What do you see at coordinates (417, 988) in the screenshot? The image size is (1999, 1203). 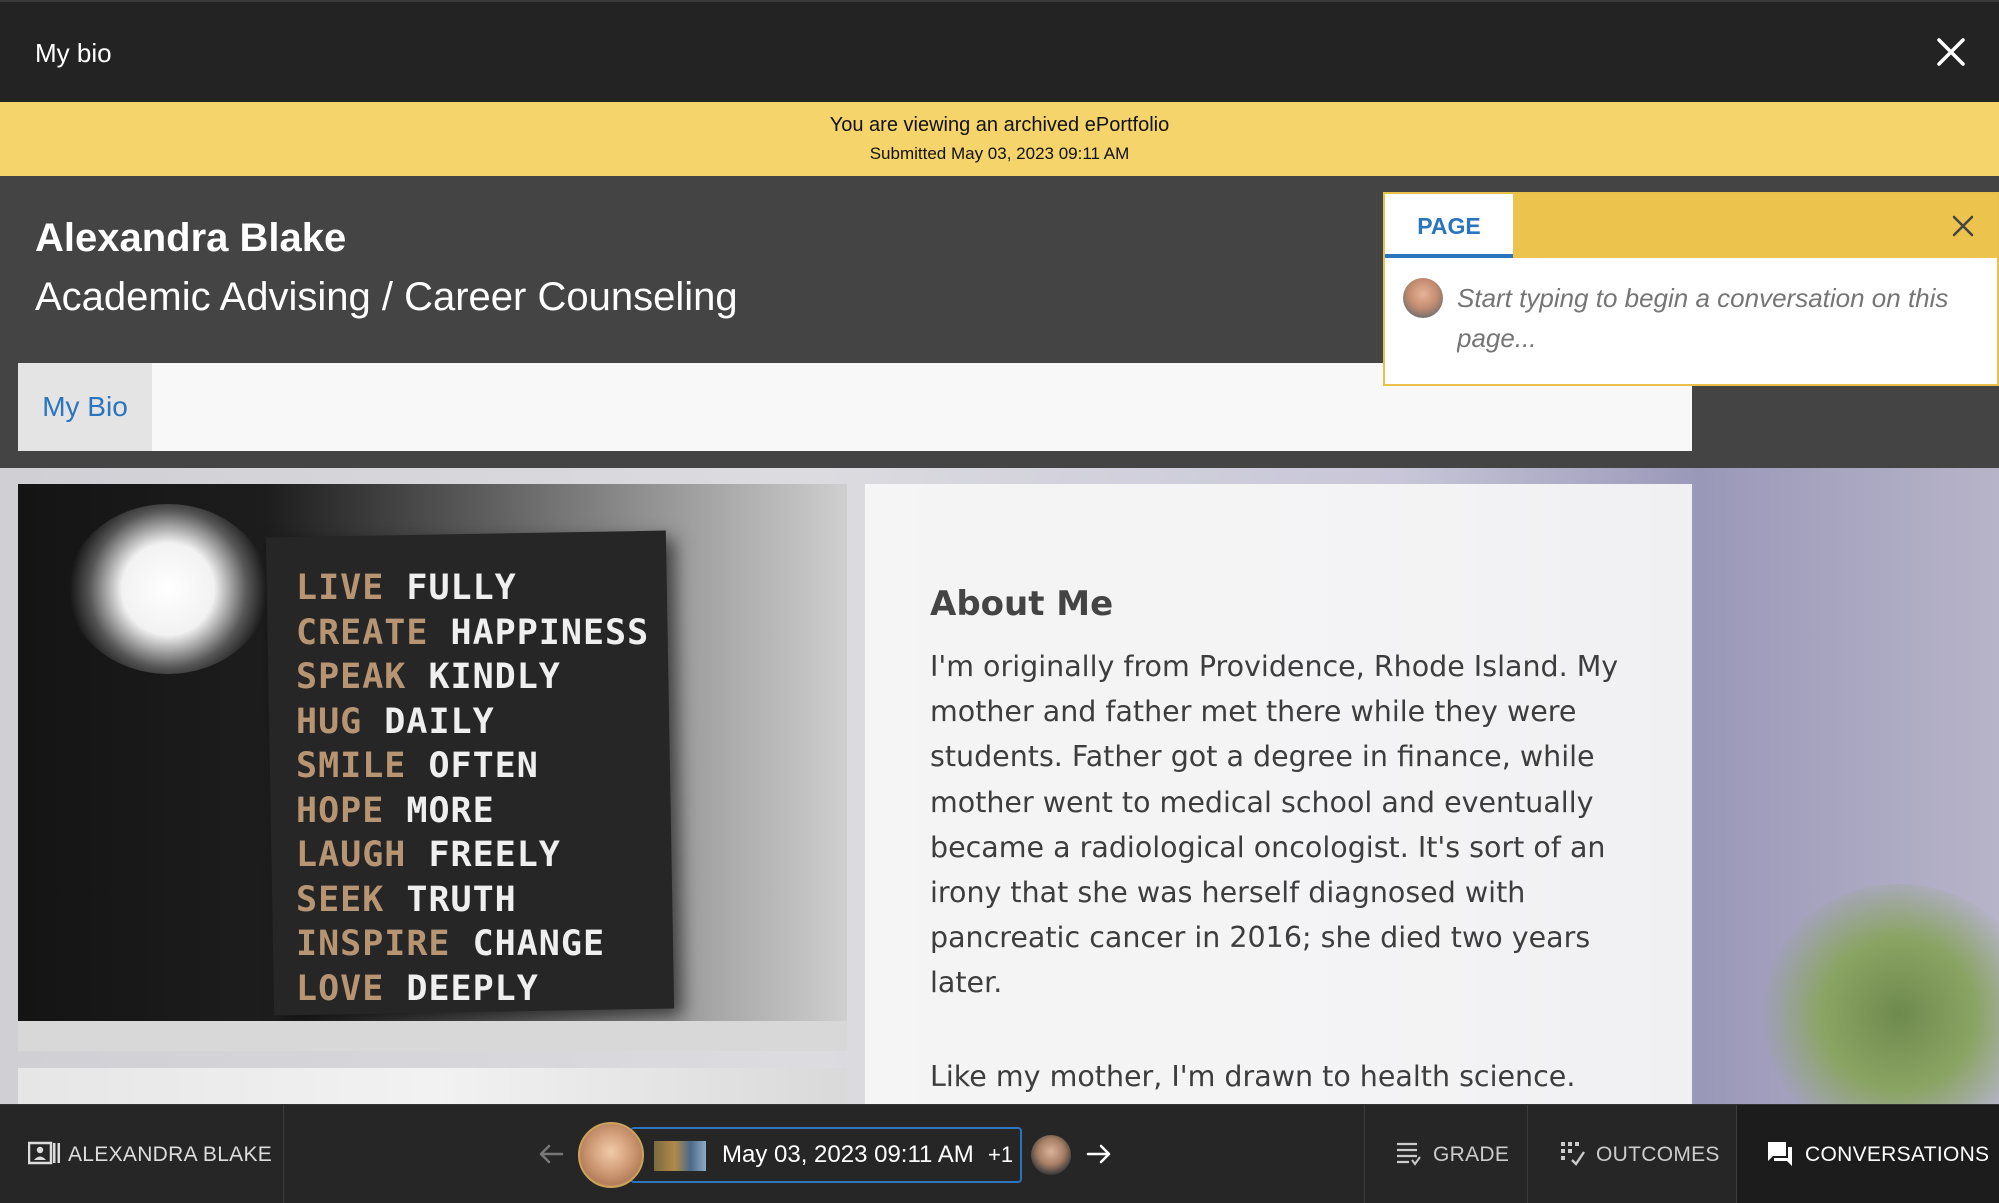 I see `poster-line: LOVE DEEPLY` at bounding box center [417, 988].